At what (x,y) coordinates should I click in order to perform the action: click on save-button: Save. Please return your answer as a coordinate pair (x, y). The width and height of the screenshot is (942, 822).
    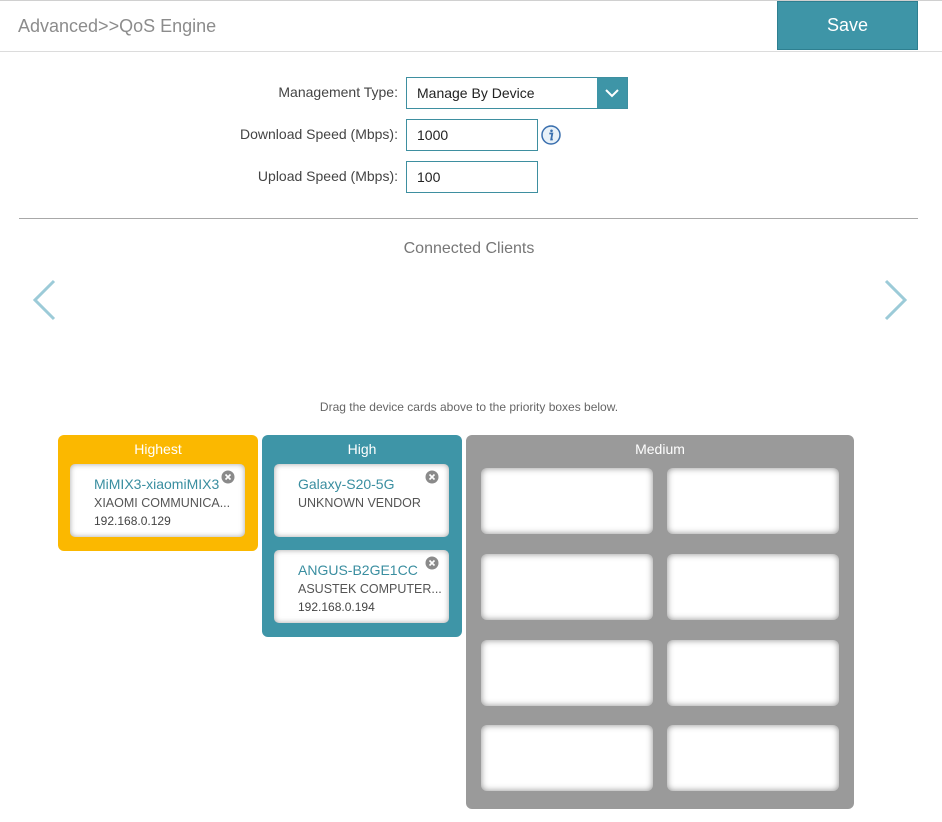
    Looking at the image, I should click on (847, 25).